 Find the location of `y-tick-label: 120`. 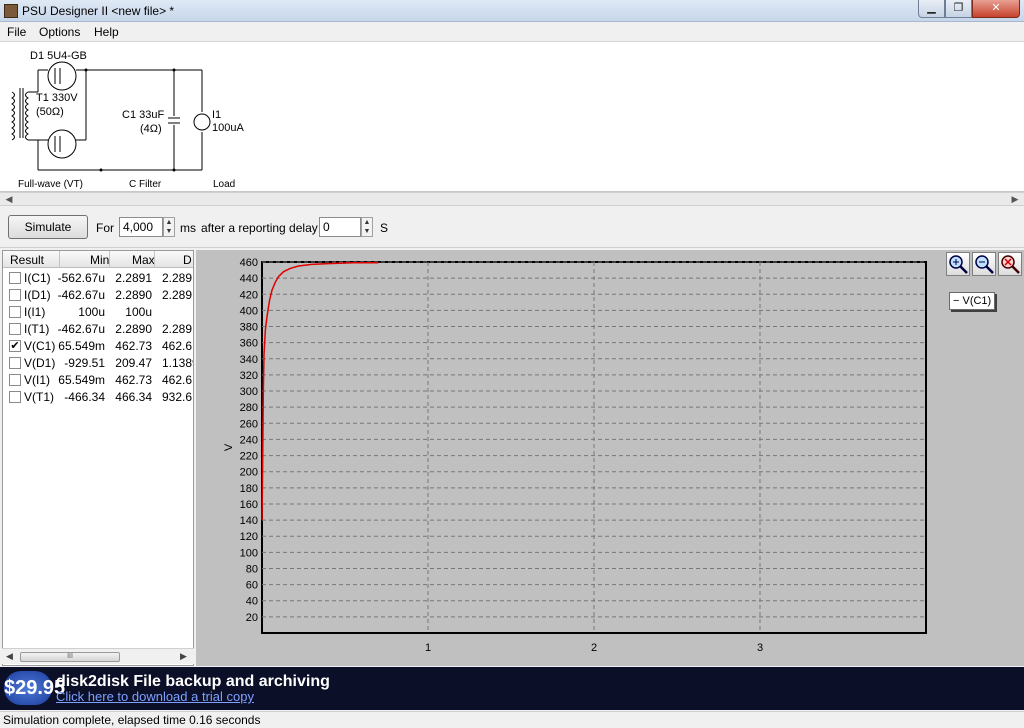

y-tick-label: 120 is located at coordinates (249, 537).